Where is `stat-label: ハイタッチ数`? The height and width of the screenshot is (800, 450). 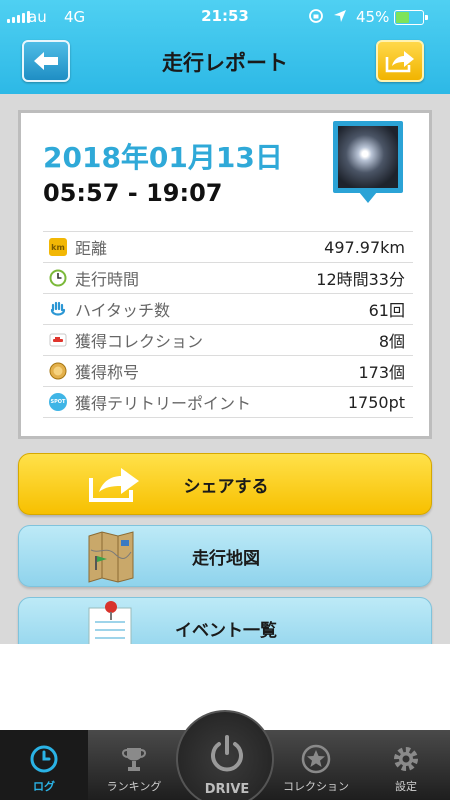 stat-label: ハイタッチ数 is located at coordinates (123, 310).